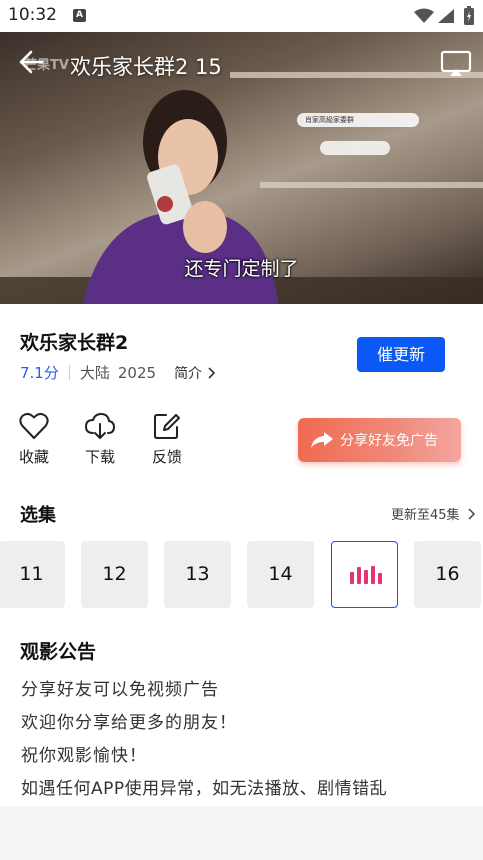 This screenshot has width=483, height=860. Describe the element at coordinates (167, 426) in the screenshot. I see `edit-note-icon` at that location.